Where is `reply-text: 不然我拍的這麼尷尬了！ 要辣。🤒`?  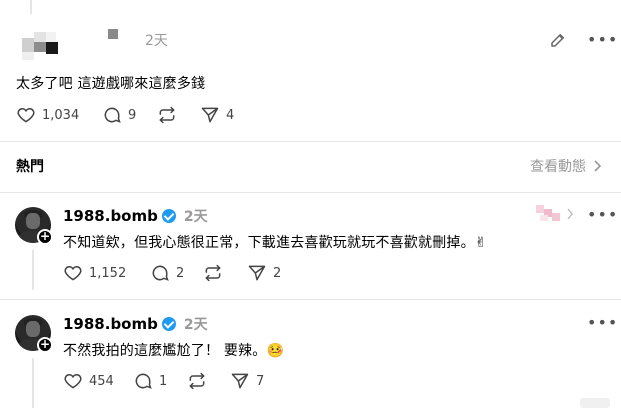 reply-text: 不然我拍的這麼尷尬了！ 要辣。🤒 is located at coordinates (174, 351).